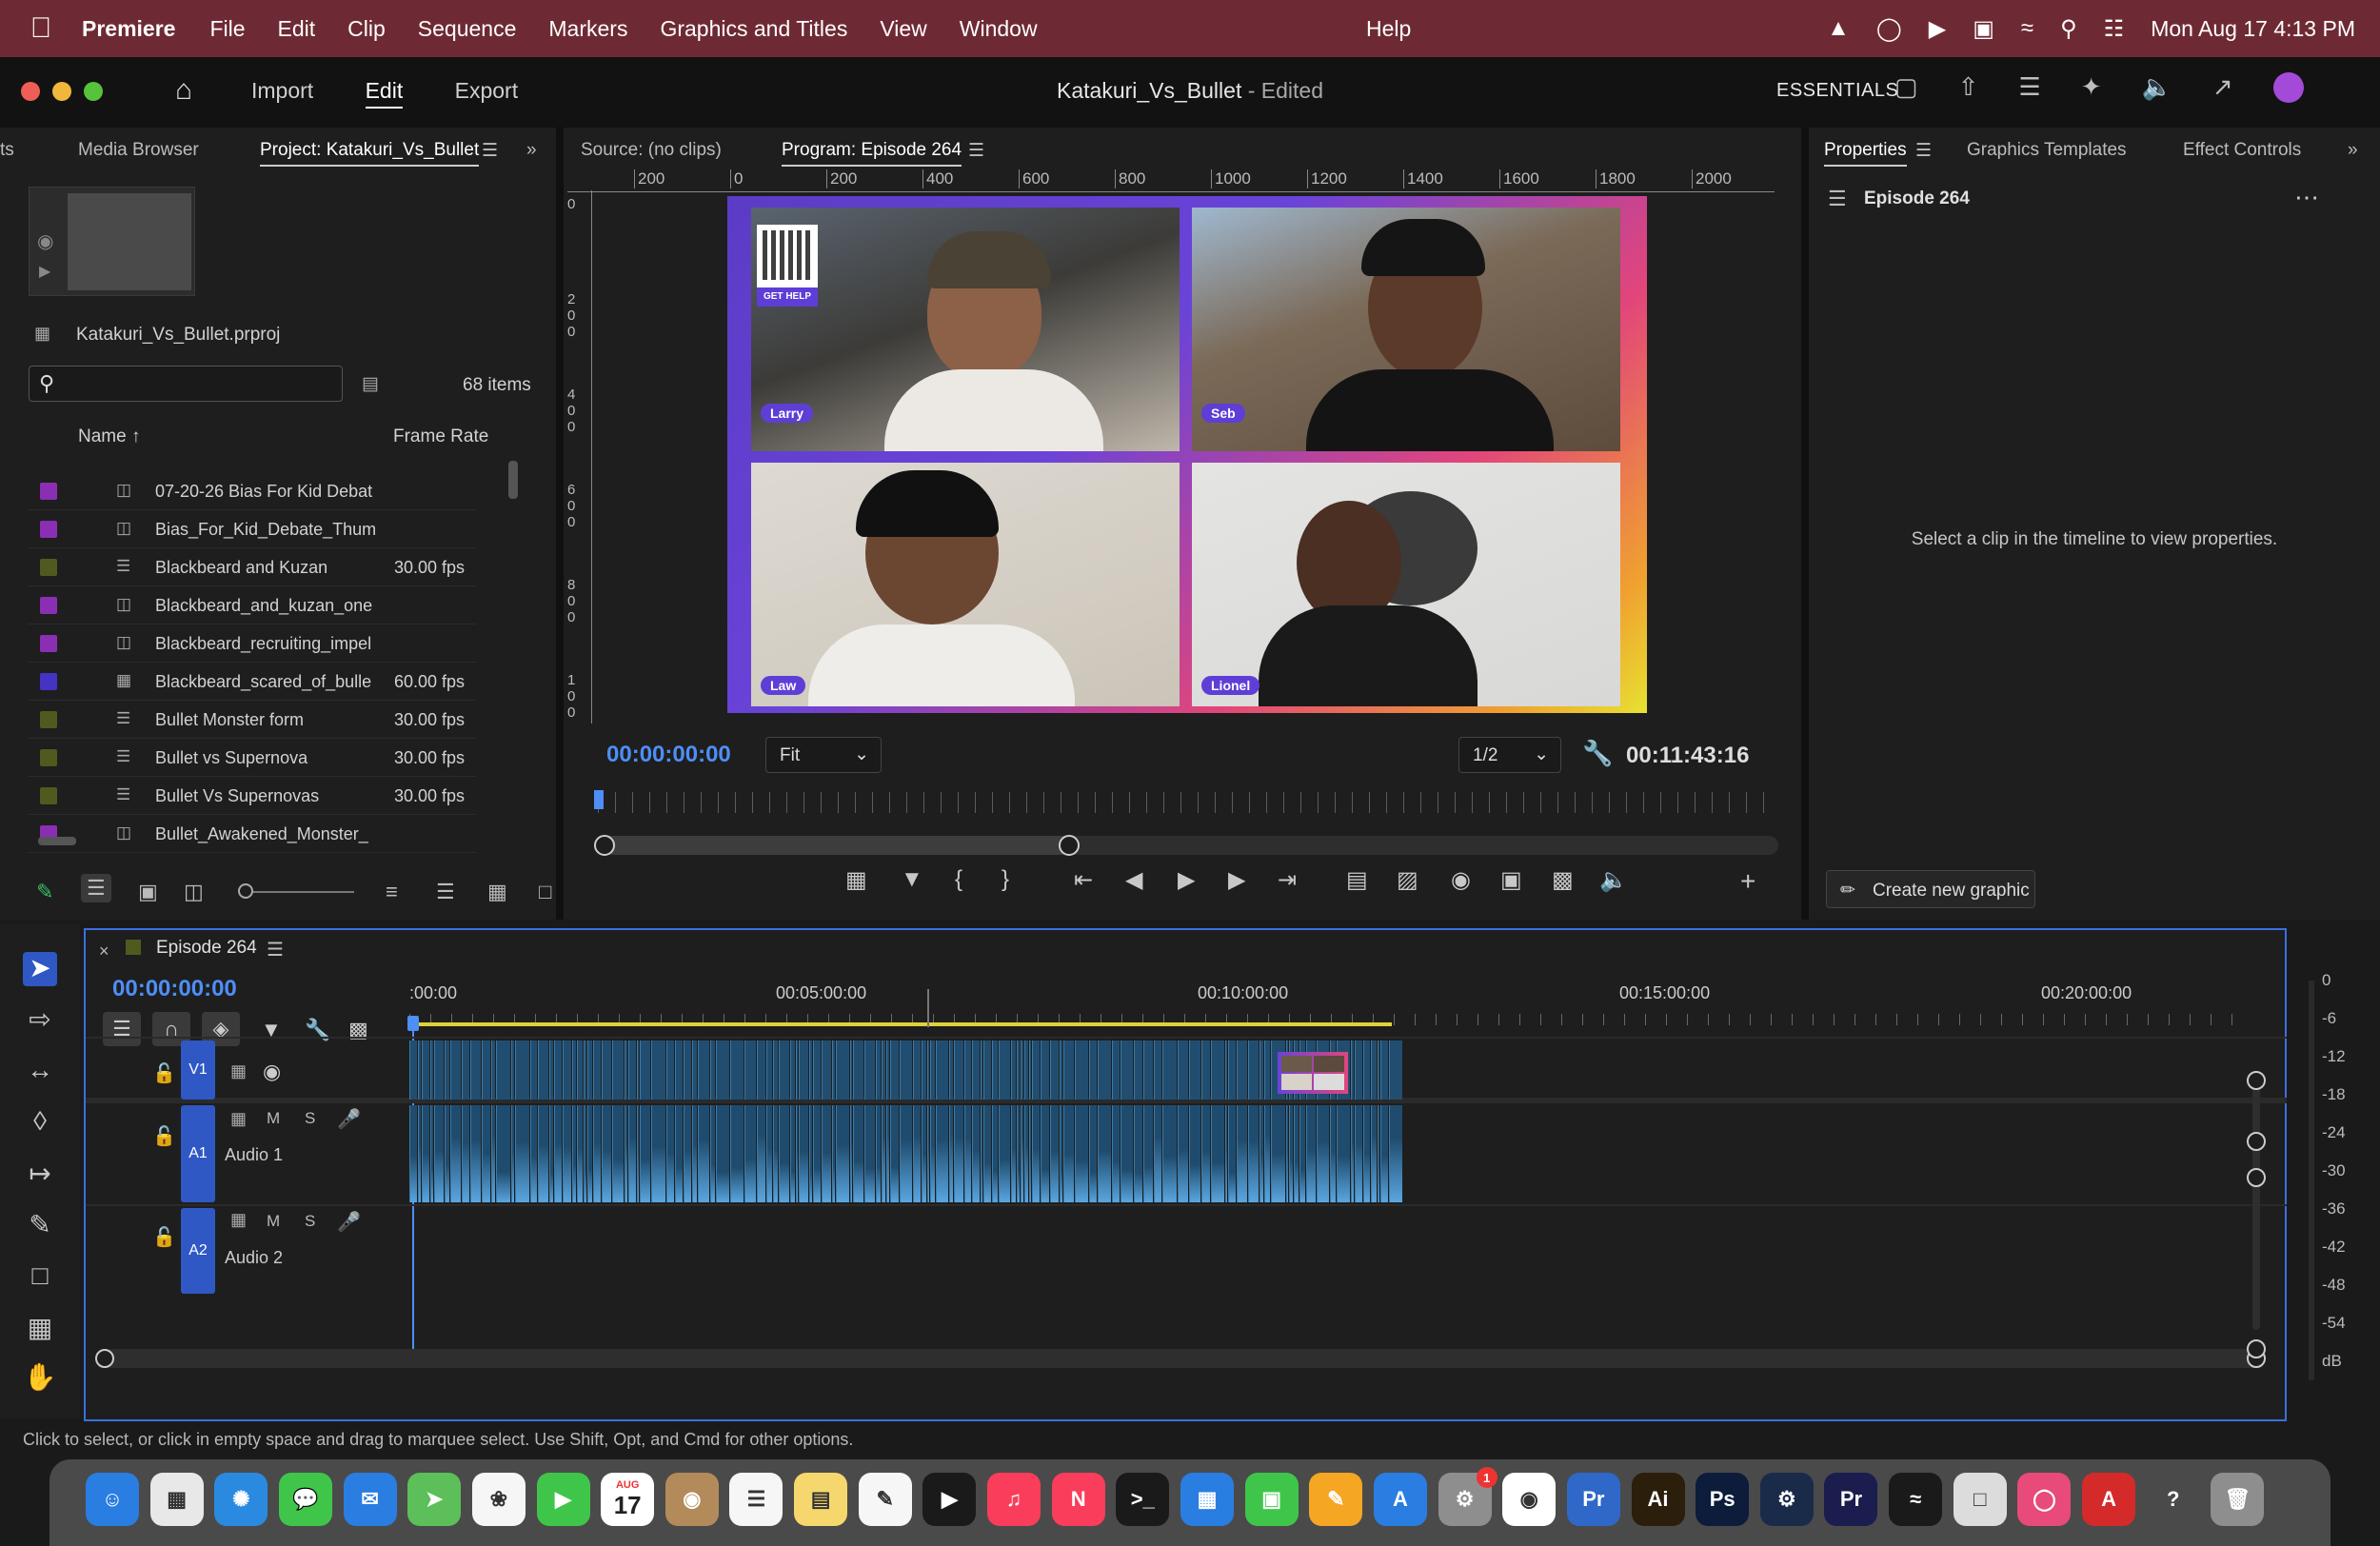  I want to click on program-menu-icon: ☰, so click(976, 151).